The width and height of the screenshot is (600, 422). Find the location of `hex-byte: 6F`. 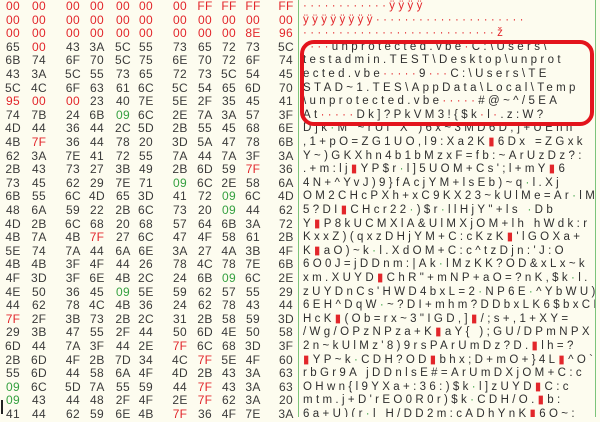

hex-byte: 6F is located at coordinates (253, 61).